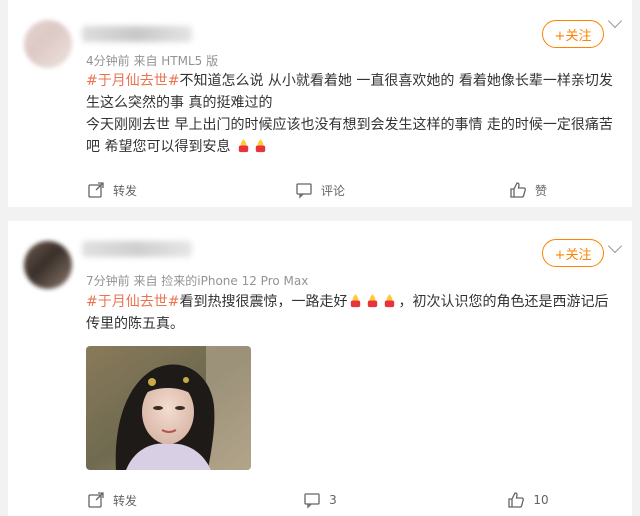 This screenshot has height=516, width=640. Describe the element at coordinates (528, 190) in the screenshot. I see `like-button: 赞` at that location.